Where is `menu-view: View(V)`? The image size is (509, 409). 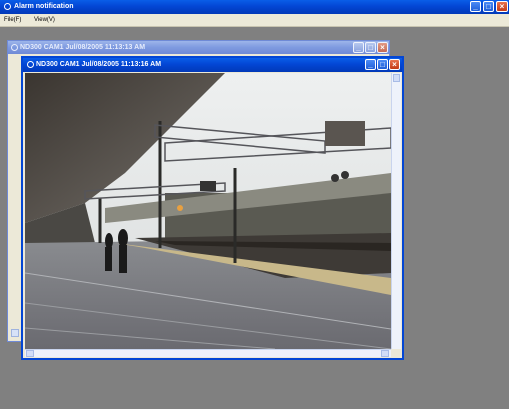 menu-view: View(V) is located at coordinates (44, 20).